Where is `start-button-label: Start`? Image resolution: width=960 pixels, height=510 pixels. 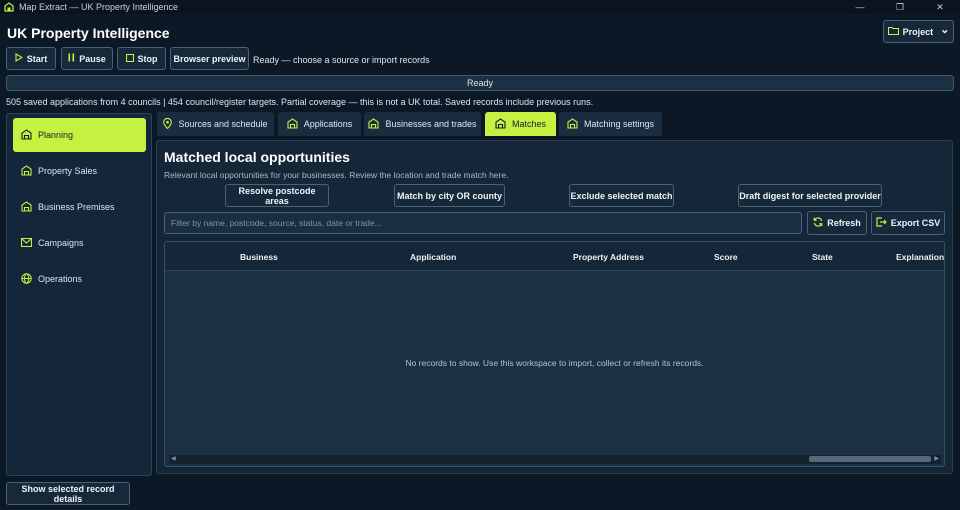 start-button-label: Start is located at coordinates (37, 58).